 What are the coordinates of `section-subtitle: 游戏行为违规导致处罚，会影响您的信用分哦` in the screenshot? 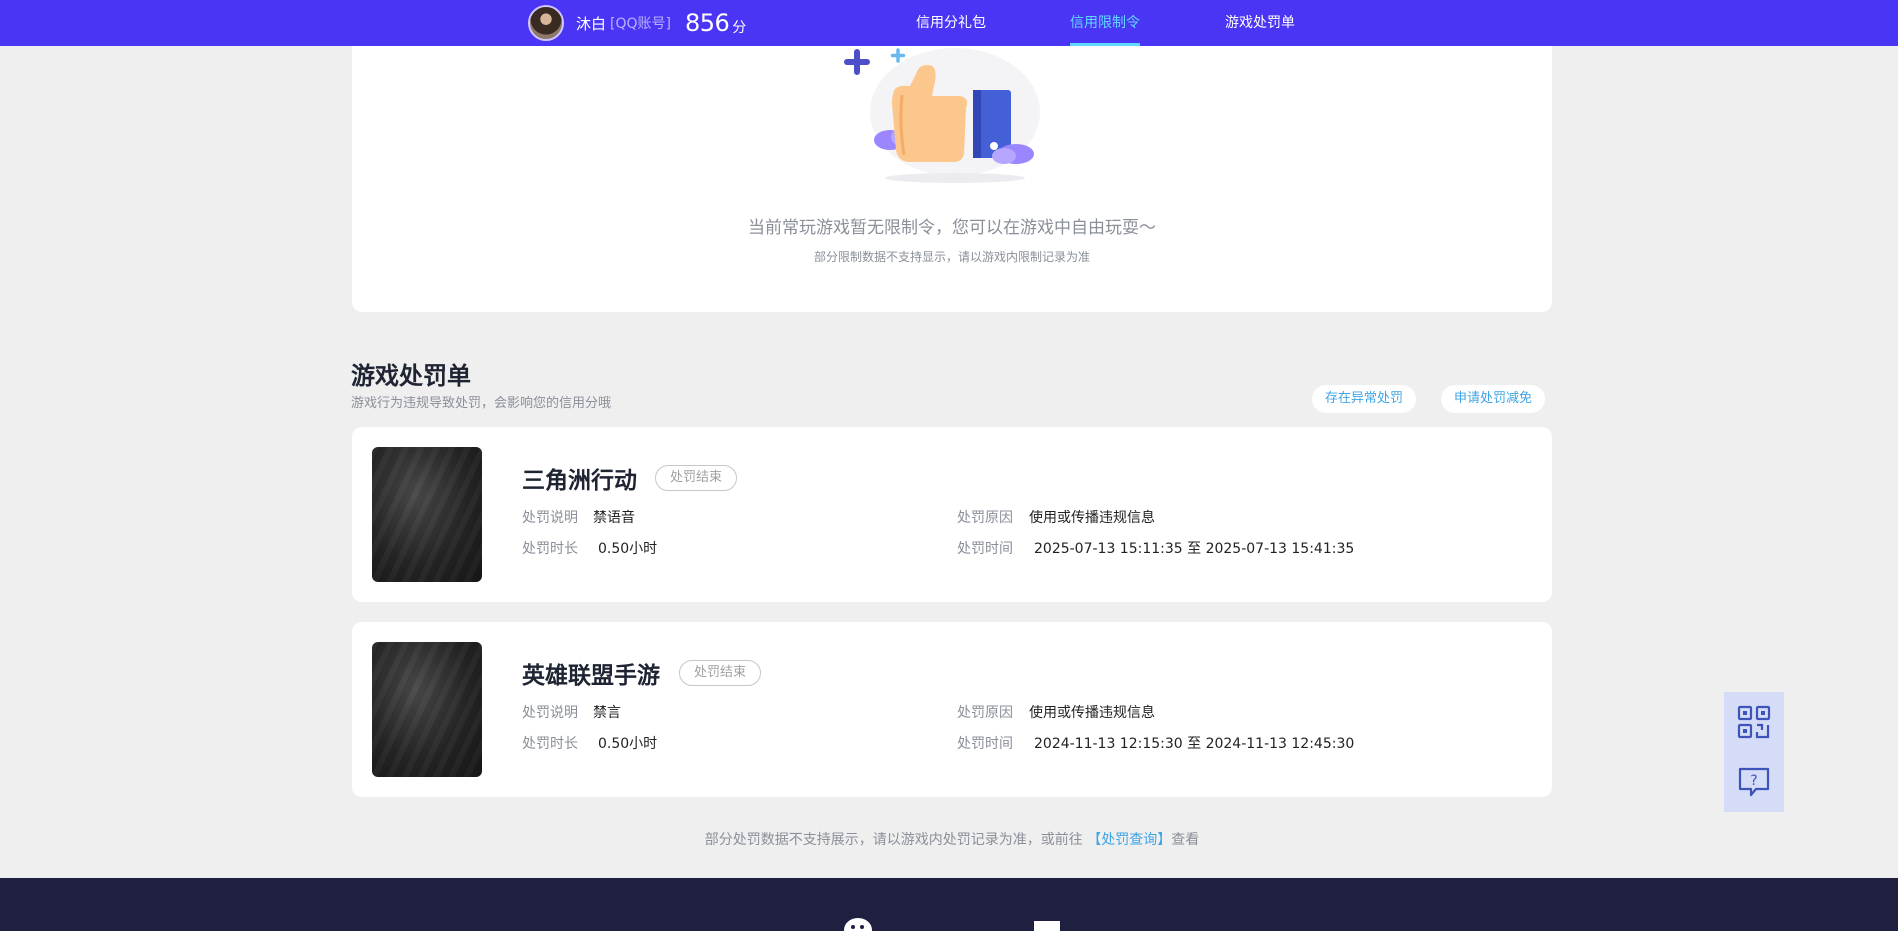 It's located at (481, 403).